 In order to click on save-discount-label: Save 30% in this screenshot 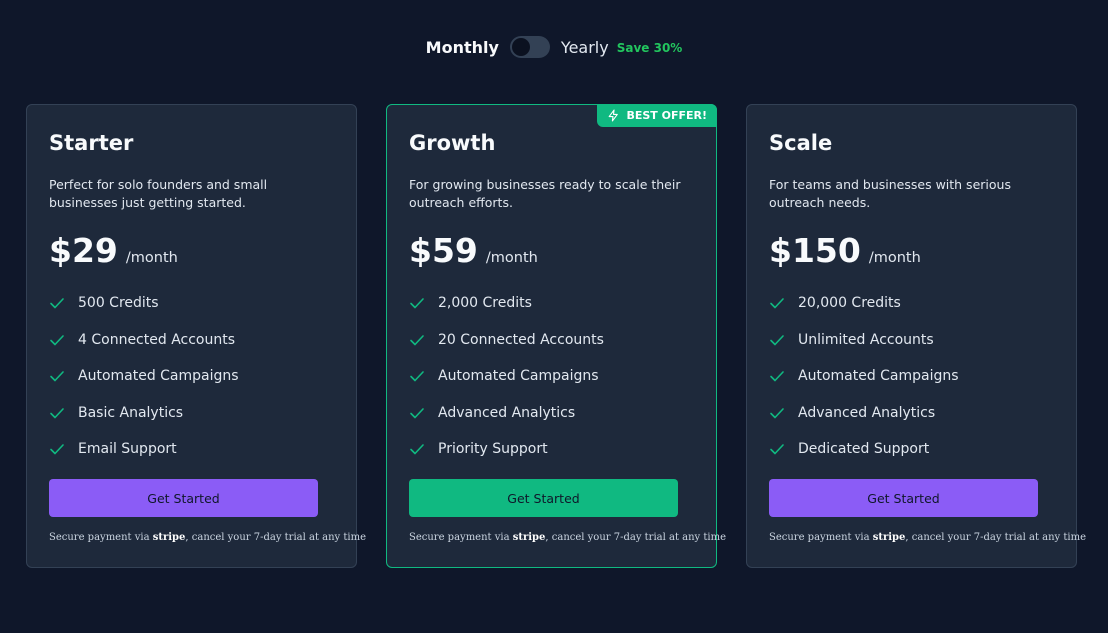, I will do `click(649, 48)`.